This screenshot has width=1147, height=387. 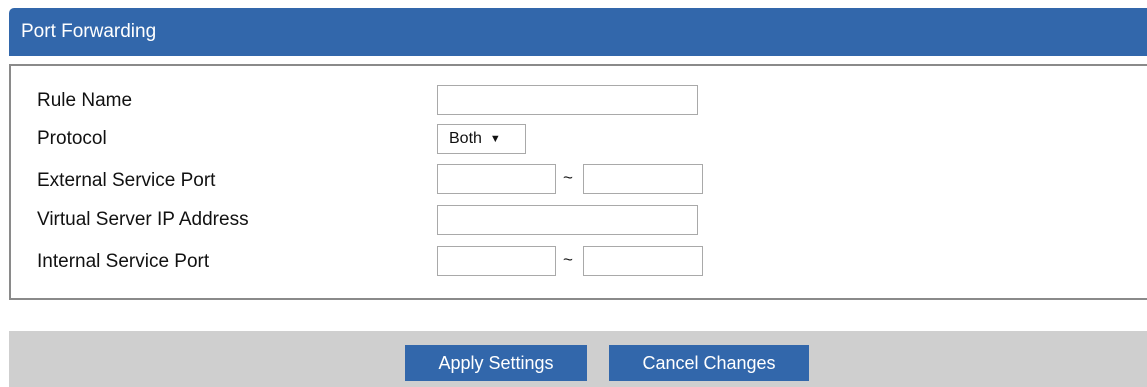 What do you see at coordinates (567, 220) in the screenshot?
I see `virtual-ip-input` at bounding box center [567, 220].